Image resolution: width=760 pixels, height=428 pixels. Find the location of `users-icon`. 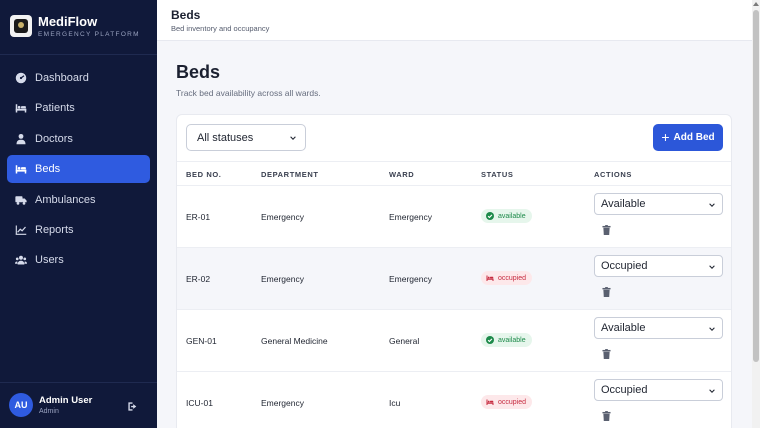

users-icon is located at coordinates (21, 260).